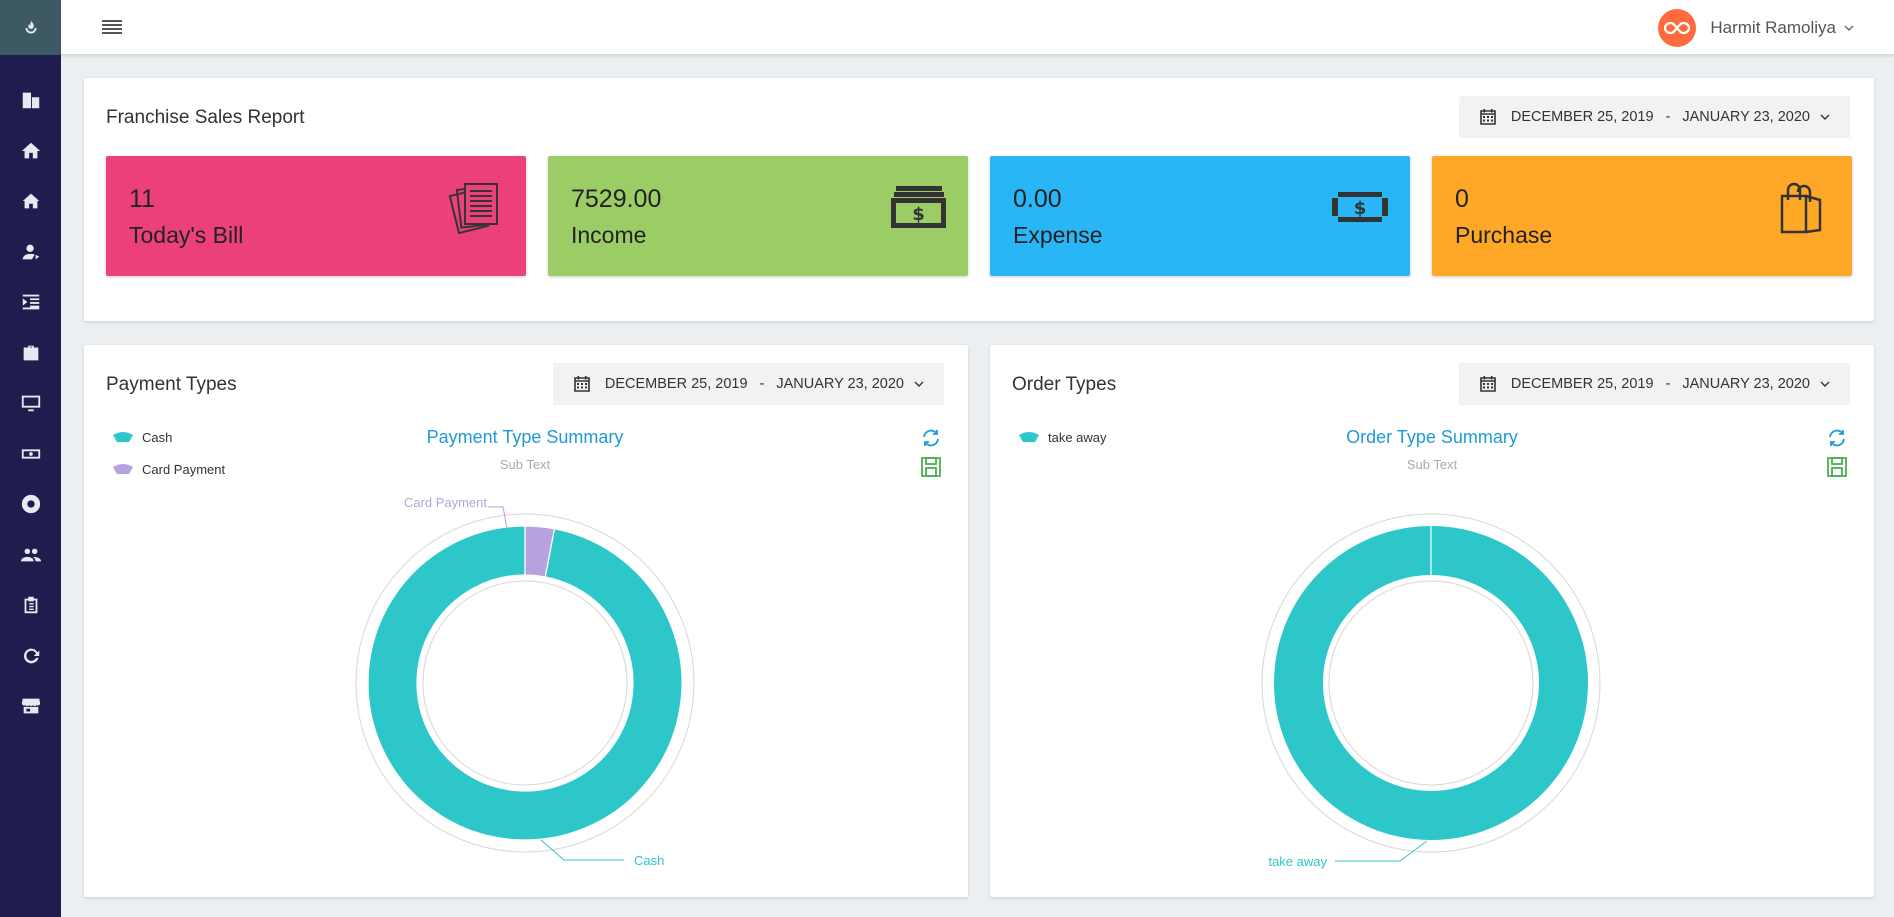  I want to click on stat-value: 7529.00, so click(616, 199).